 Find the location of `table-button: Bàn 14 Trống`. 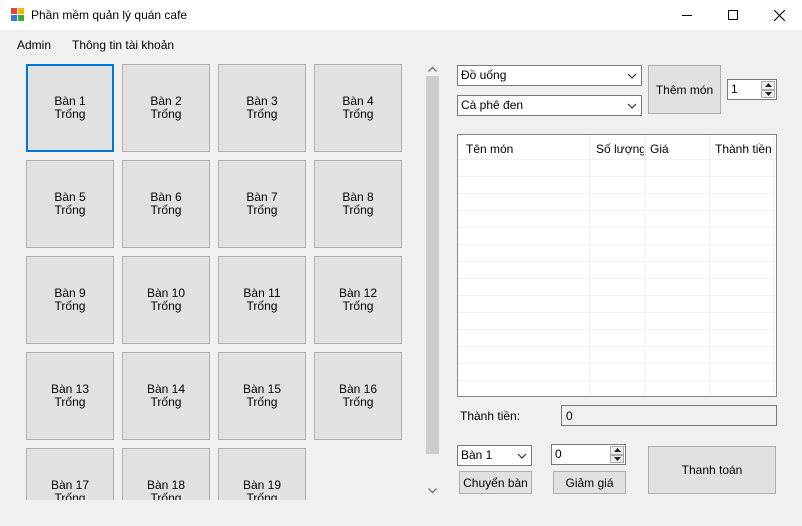

table-button: Bàn 14 Trống is located at coordinates (166, 396).